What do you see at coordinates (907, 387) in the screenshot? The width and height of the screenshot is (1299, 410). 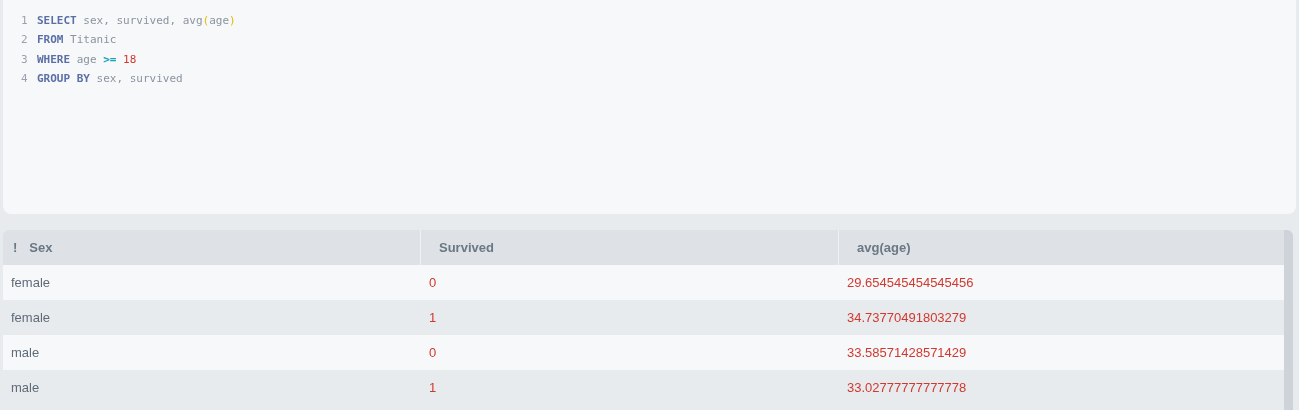 I see `table-cell-text: 33.02777777777778` at bounding box center [907, 387].